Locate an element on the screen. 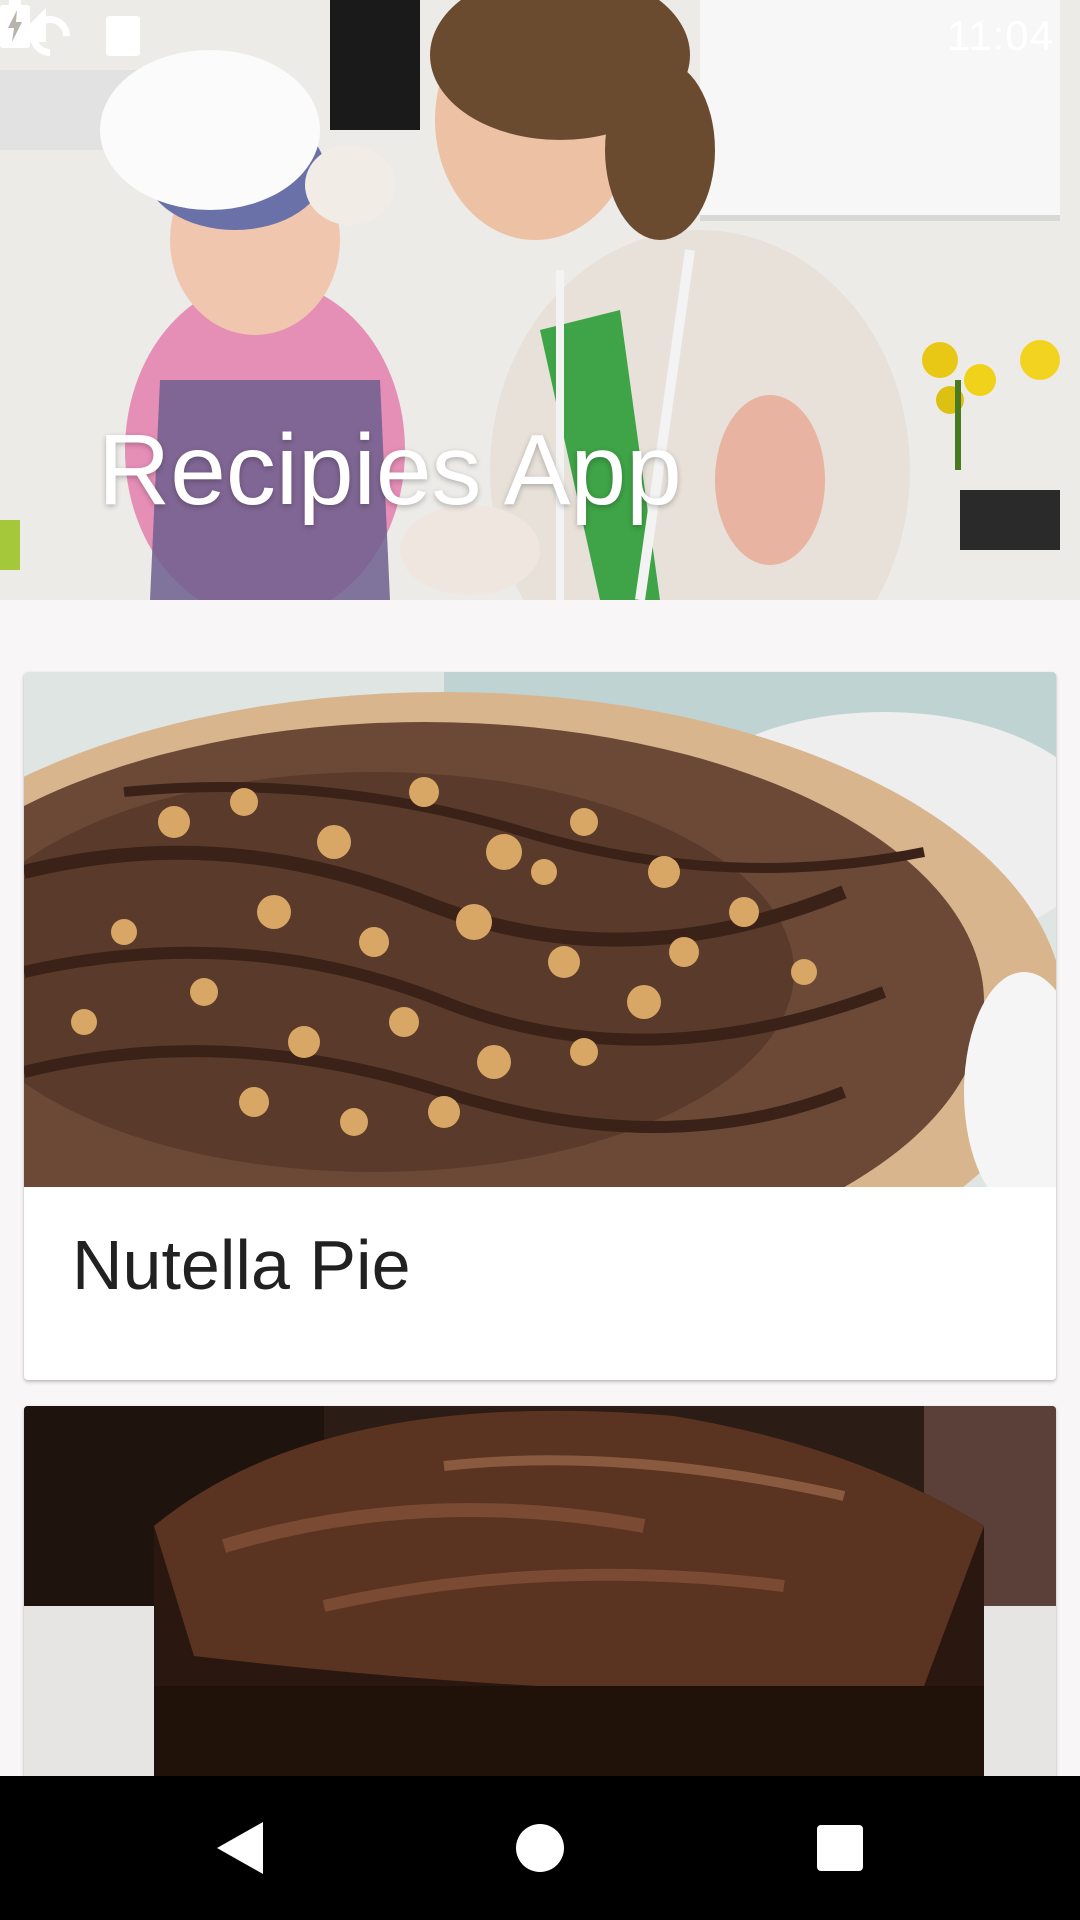 This screenshot has height=1920, width=1080. navigation-bar is located at coordinates (540, 1848).